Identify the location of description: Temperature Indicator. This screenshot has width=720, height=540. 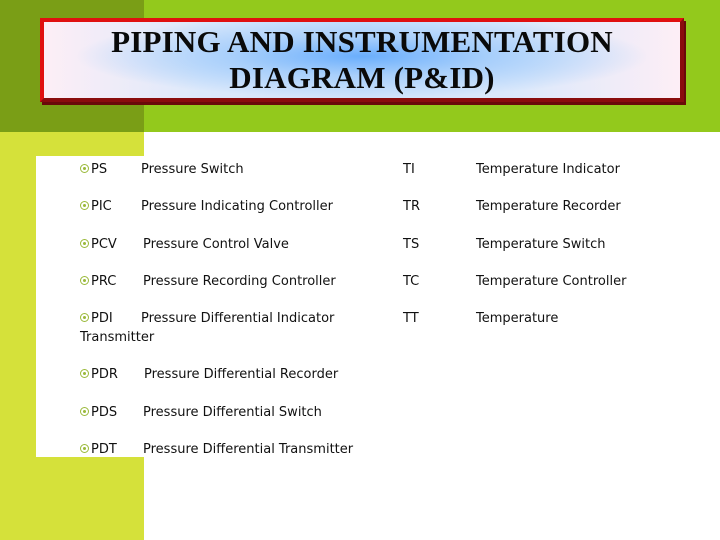
(548, 169).